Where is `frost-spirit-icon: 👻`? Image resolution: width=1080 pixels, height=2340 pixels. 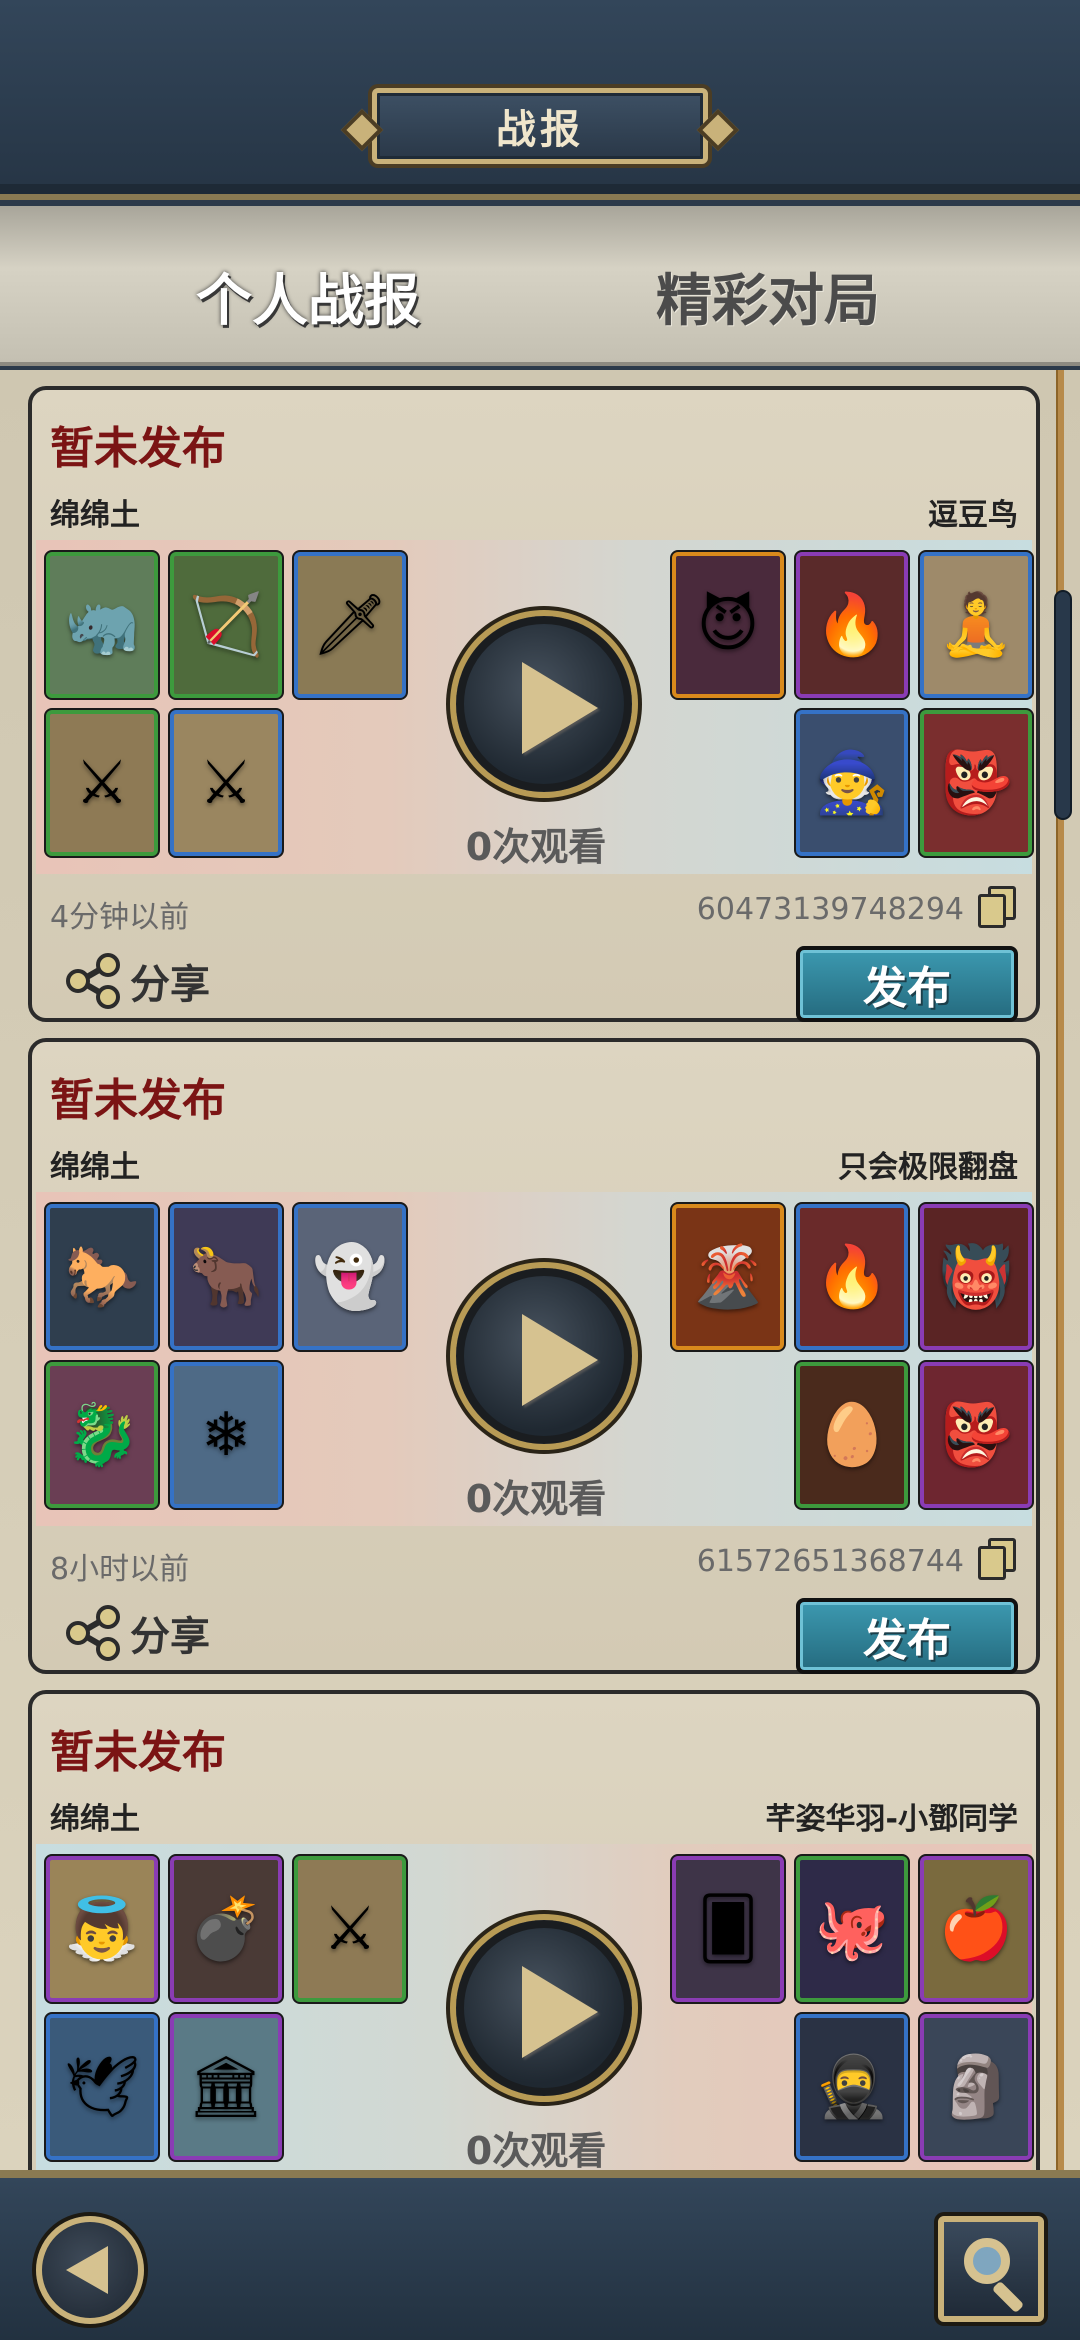 frost-spirit-icon: 👻 is located at coordinates (350, 1277).